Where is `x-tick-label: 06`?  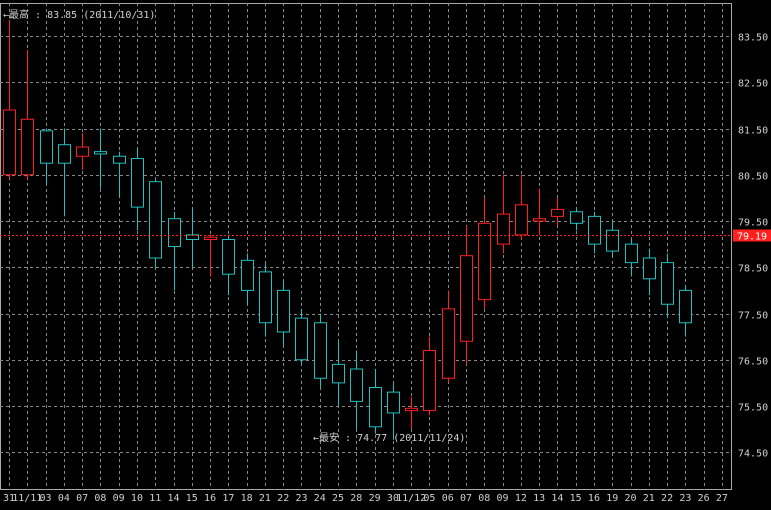
x-tick-label: 06 is located at coordinates (448, 498).